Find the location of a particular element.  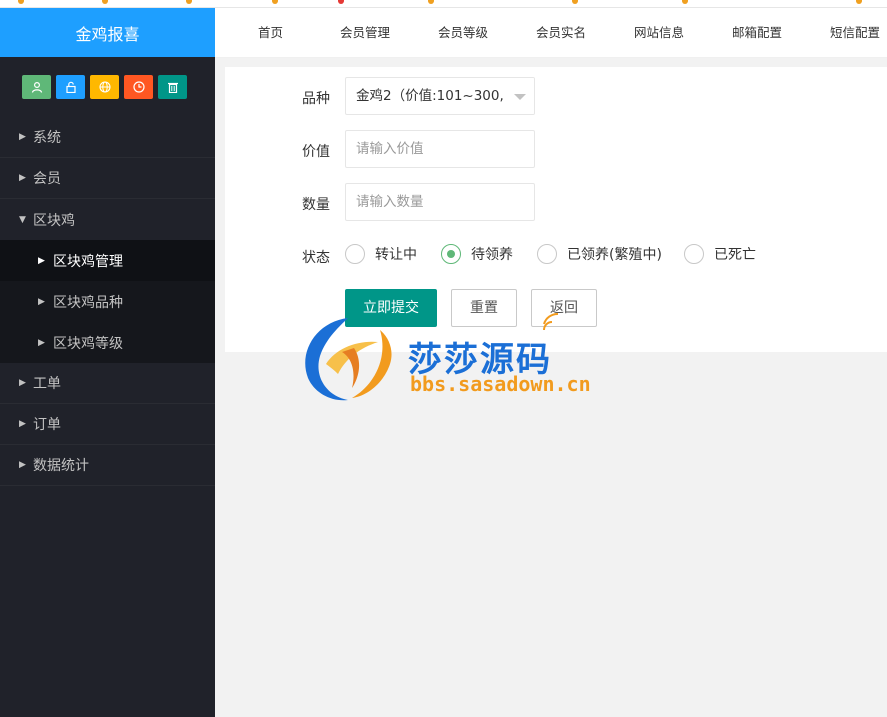

chevron-down-icon is located at coordinates (520, 97).